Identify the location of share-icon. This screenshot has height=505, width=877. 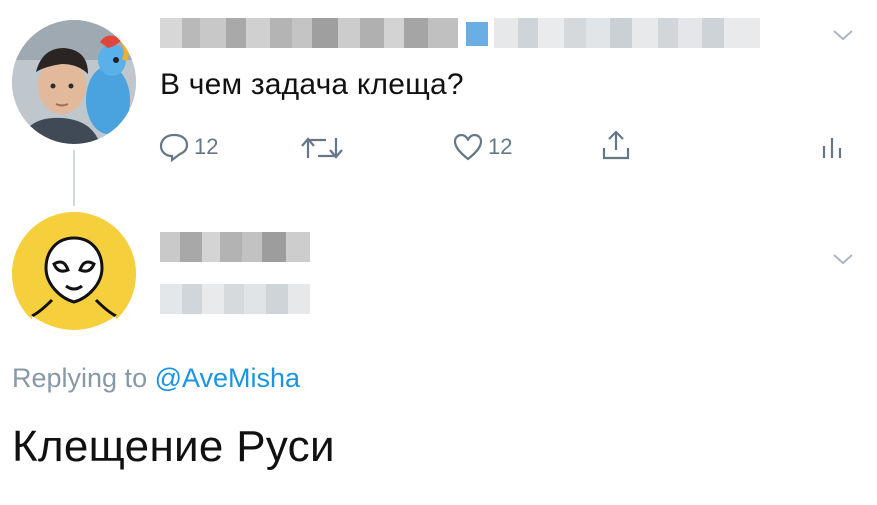
(616, 145).